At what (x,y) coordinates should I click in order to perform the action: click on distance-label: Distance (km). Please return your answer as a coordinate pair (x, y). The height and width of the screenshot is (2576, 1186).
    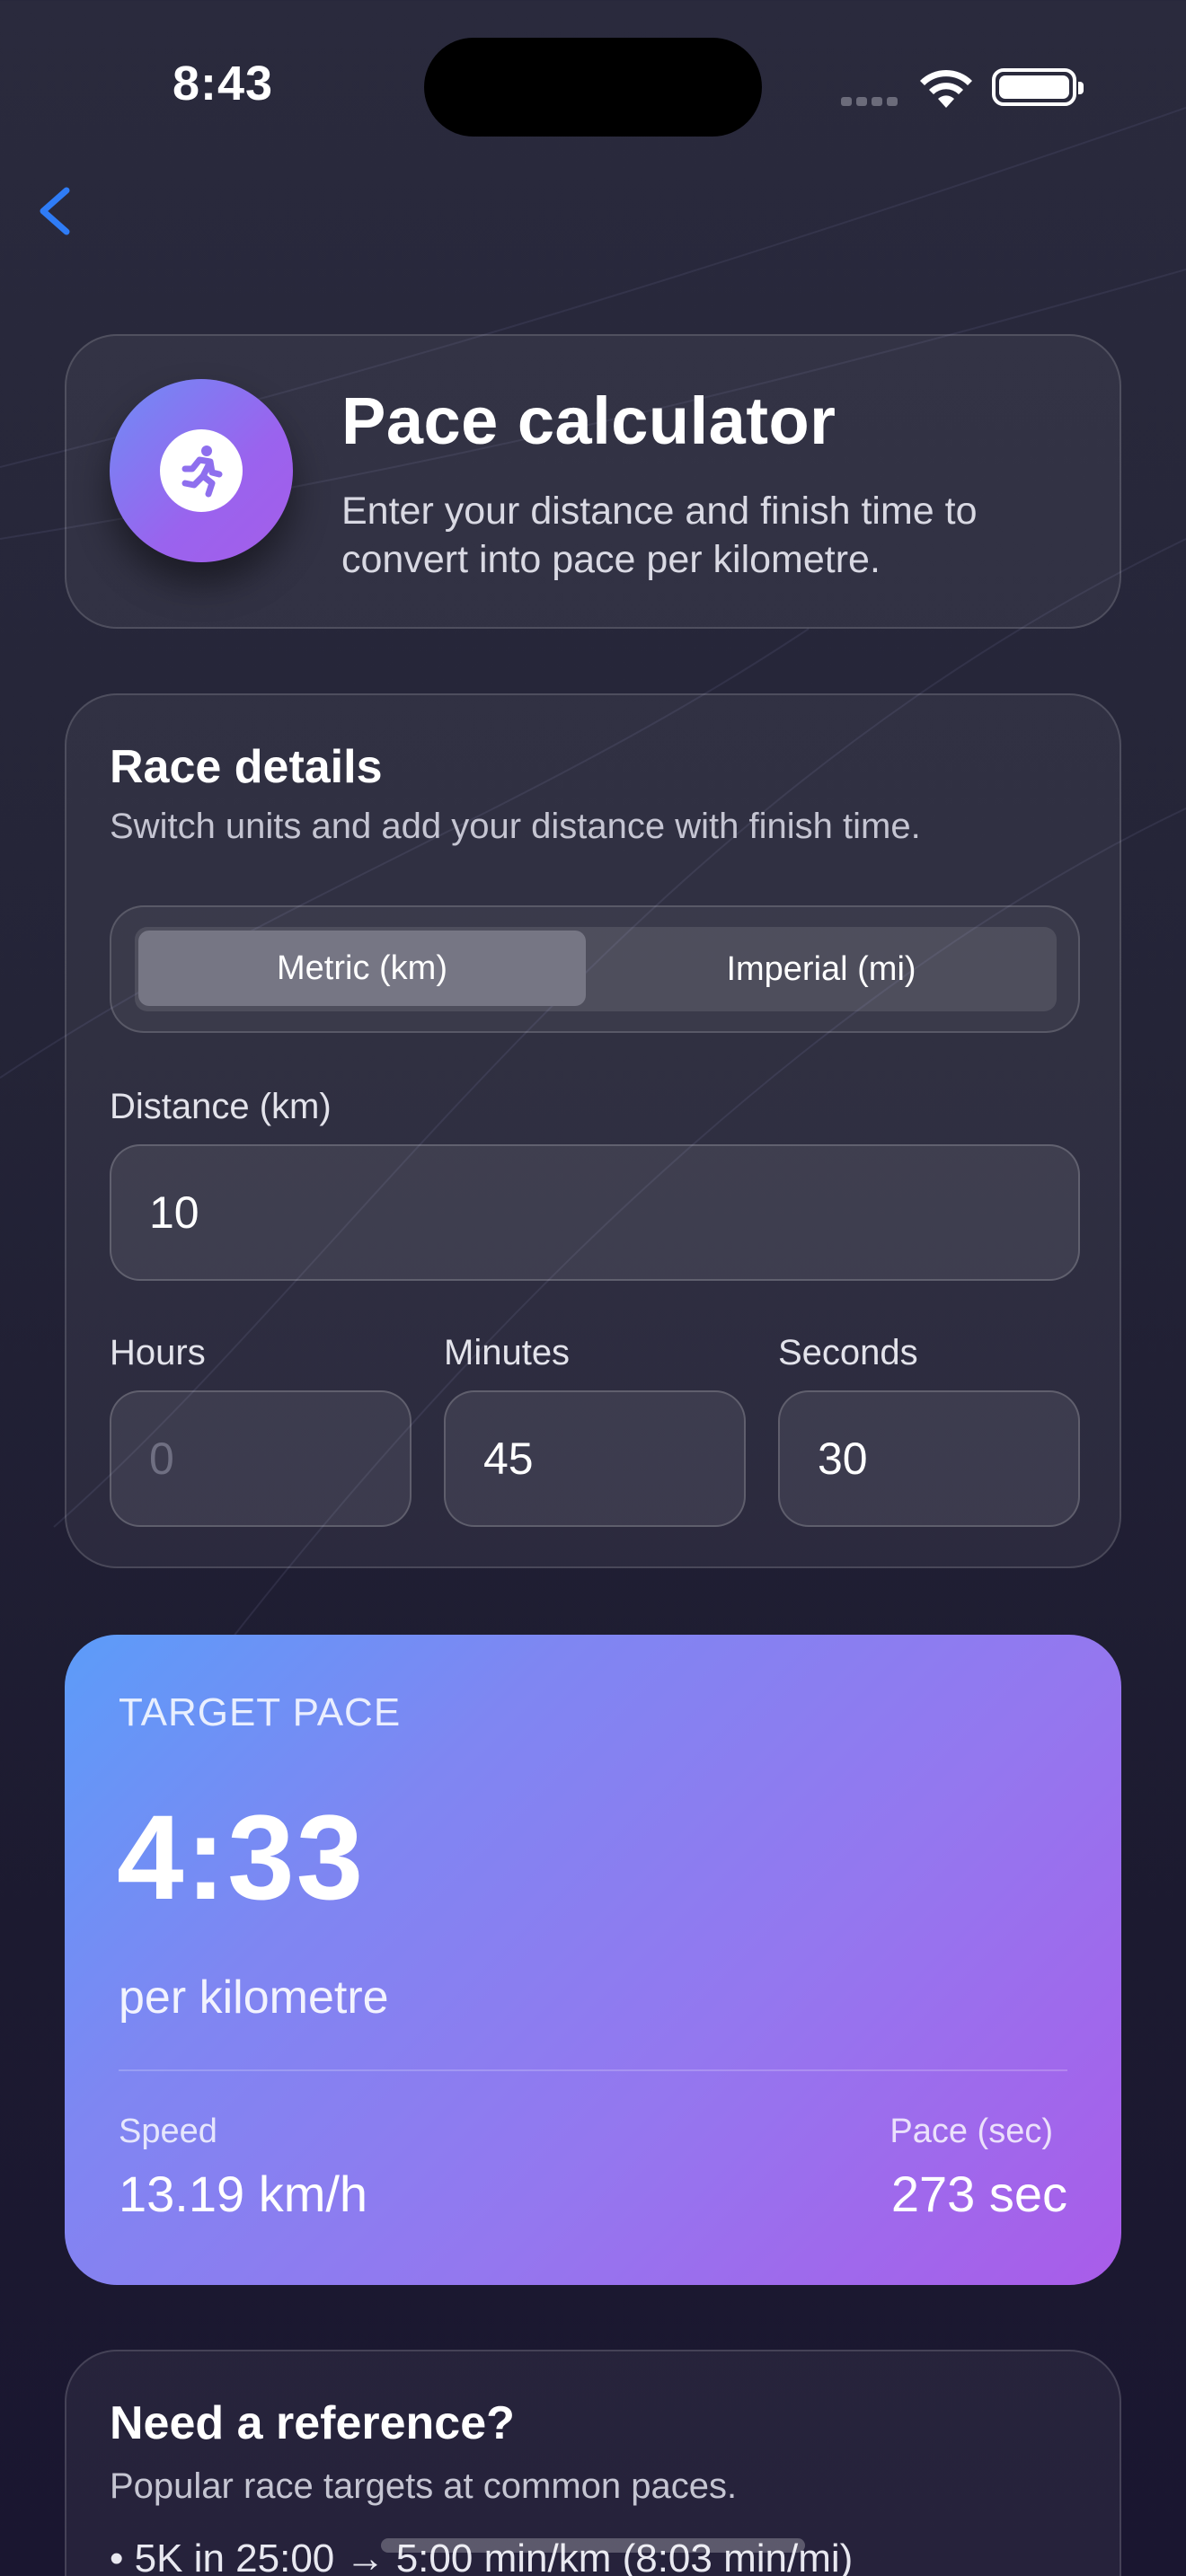
    Looking at the image, I should click on (221, 1106).